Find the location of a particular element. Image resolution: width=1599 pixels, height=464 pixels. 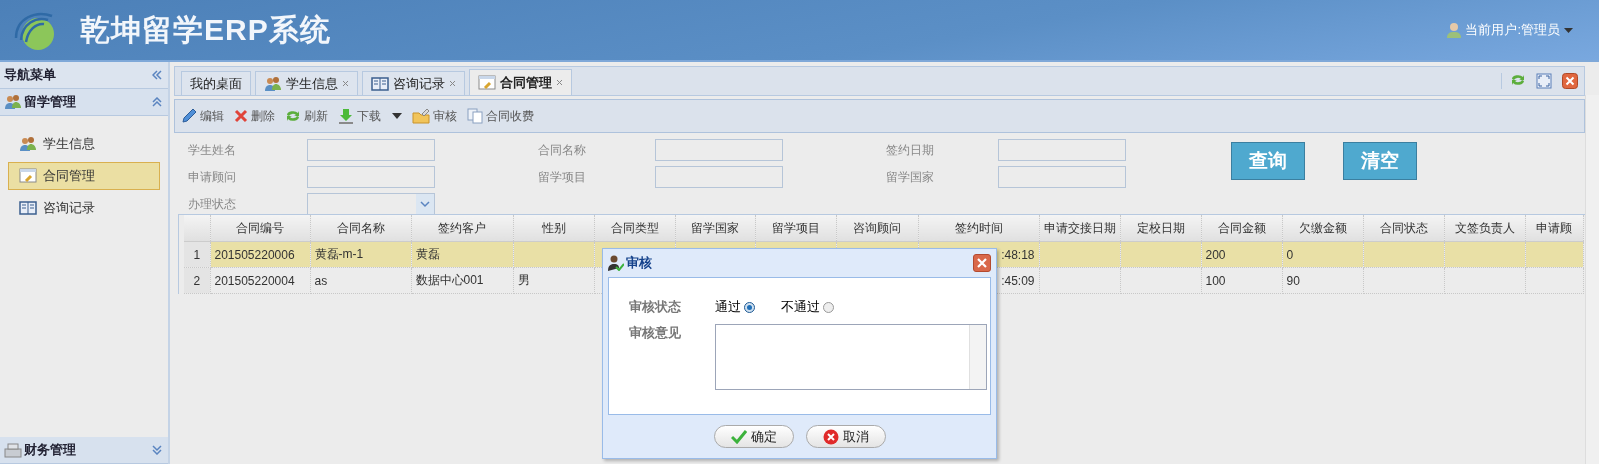

confirm-button: 确定 is located at coordinates (753, 436).